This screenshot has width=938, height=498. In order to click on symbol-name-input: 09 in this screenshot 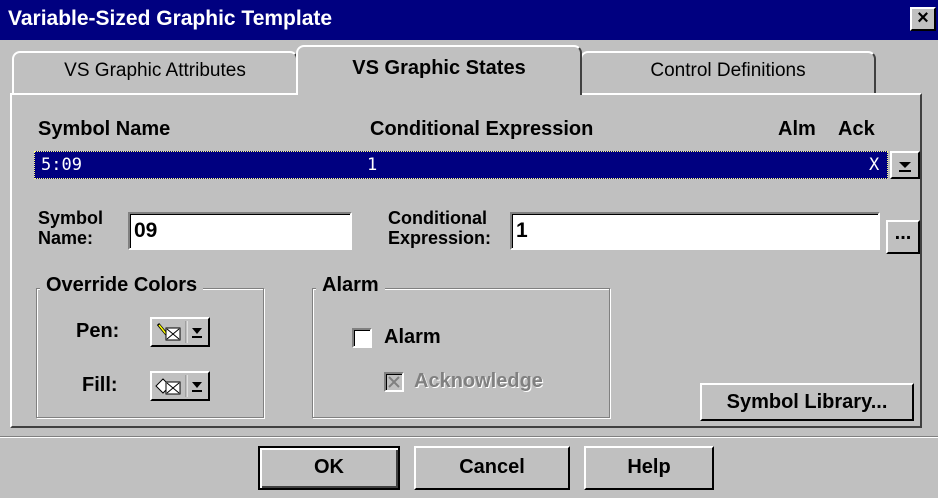, I will do `click(240, 231)`.